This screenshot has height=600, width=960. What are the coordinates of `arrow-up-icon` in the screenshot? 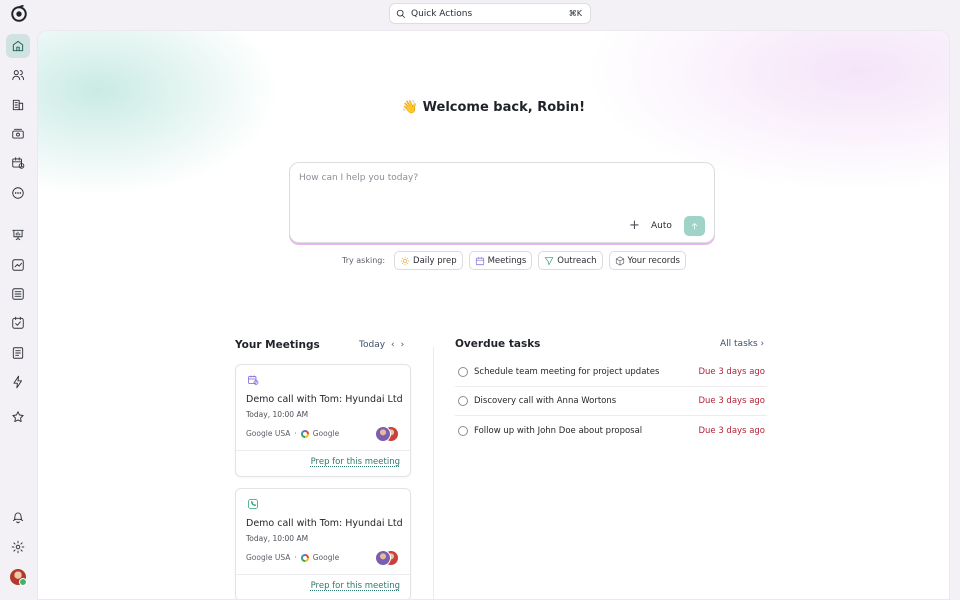 It's located at (694, 225).